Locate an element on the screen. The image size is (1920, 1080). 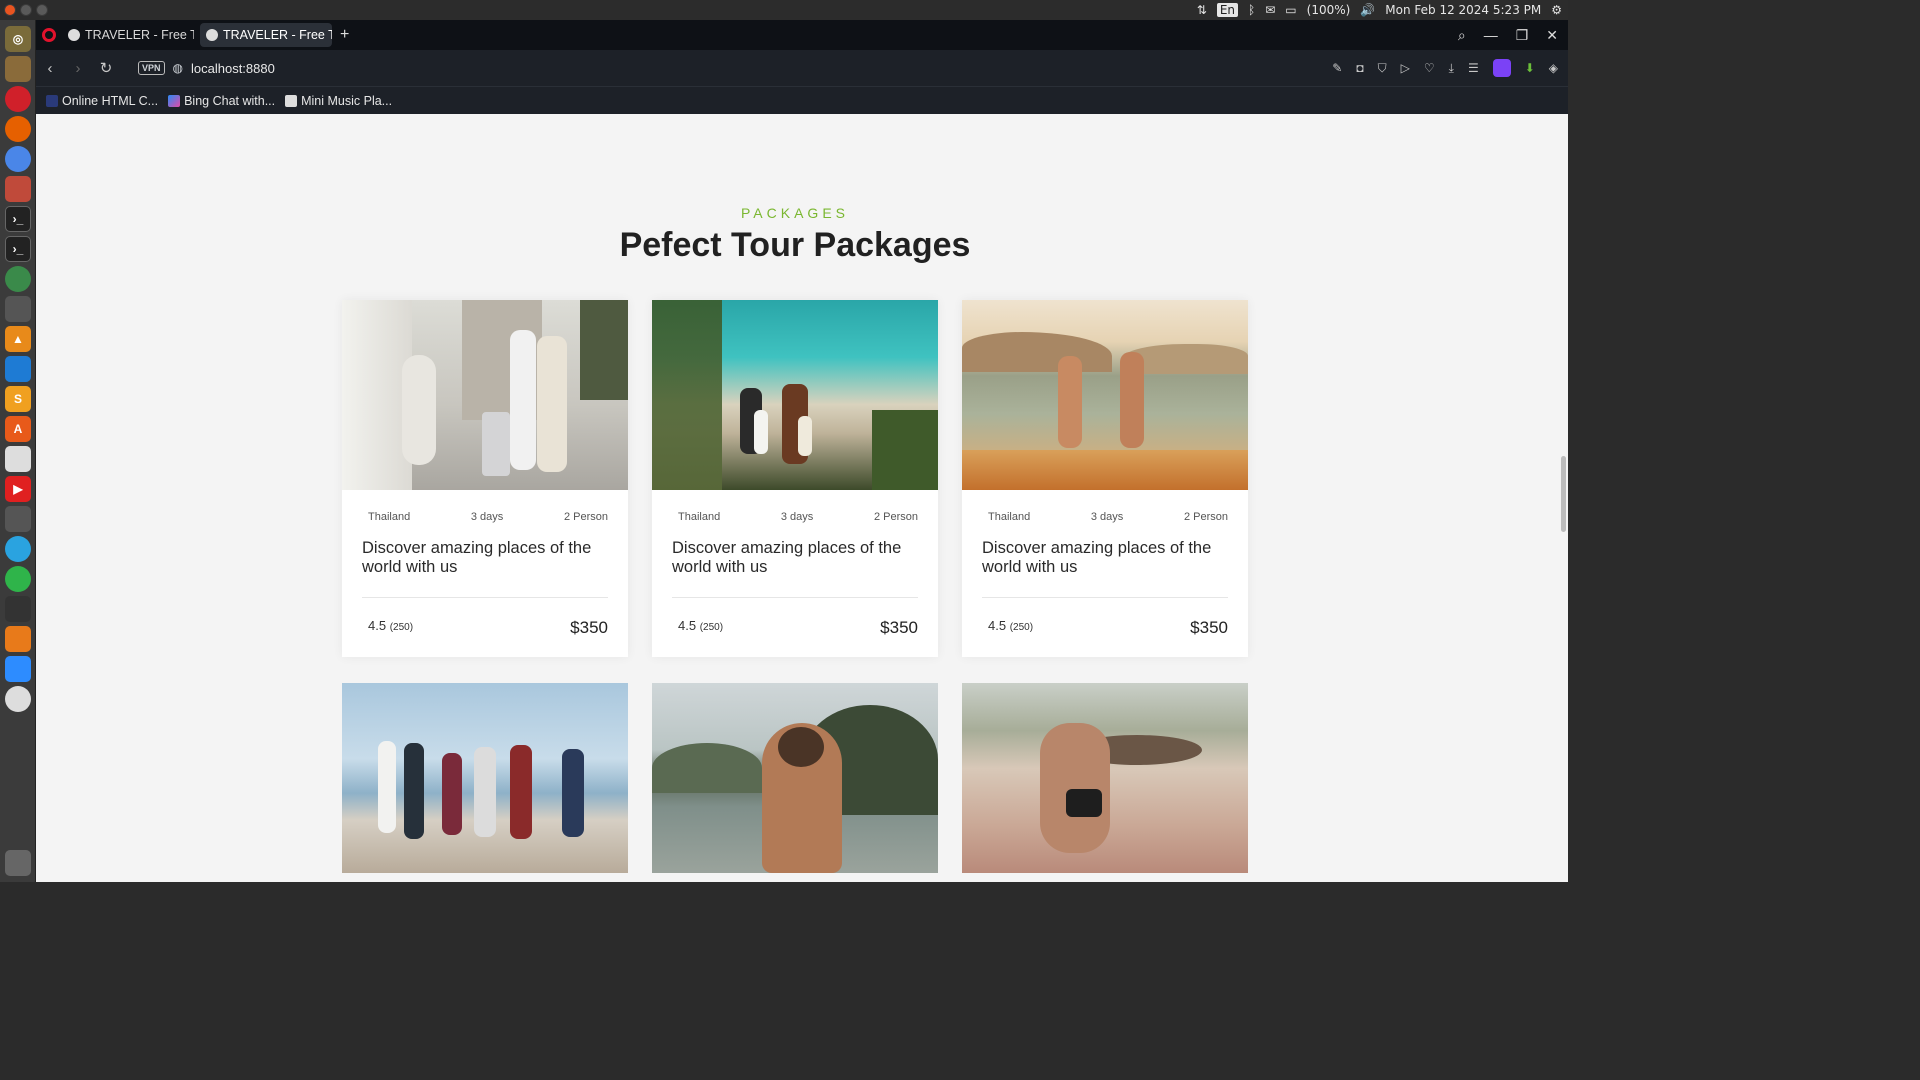
toolbar-actions: ✎ ◘ ⛉ ▷ ♡ ⤓ ☰ ⬇ ◈ is located at coordinates (1450, 68).